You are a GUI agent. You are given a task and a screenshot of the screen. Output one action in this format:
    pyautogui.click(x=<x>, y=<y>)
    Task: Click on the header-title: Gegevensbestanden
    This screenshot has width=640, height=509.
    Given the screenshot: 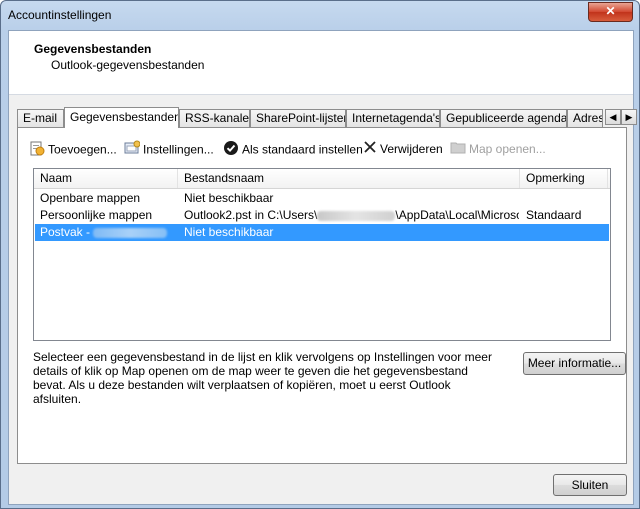 What is the action you would take?
    pyautogui.click(x=93, y=49)
    